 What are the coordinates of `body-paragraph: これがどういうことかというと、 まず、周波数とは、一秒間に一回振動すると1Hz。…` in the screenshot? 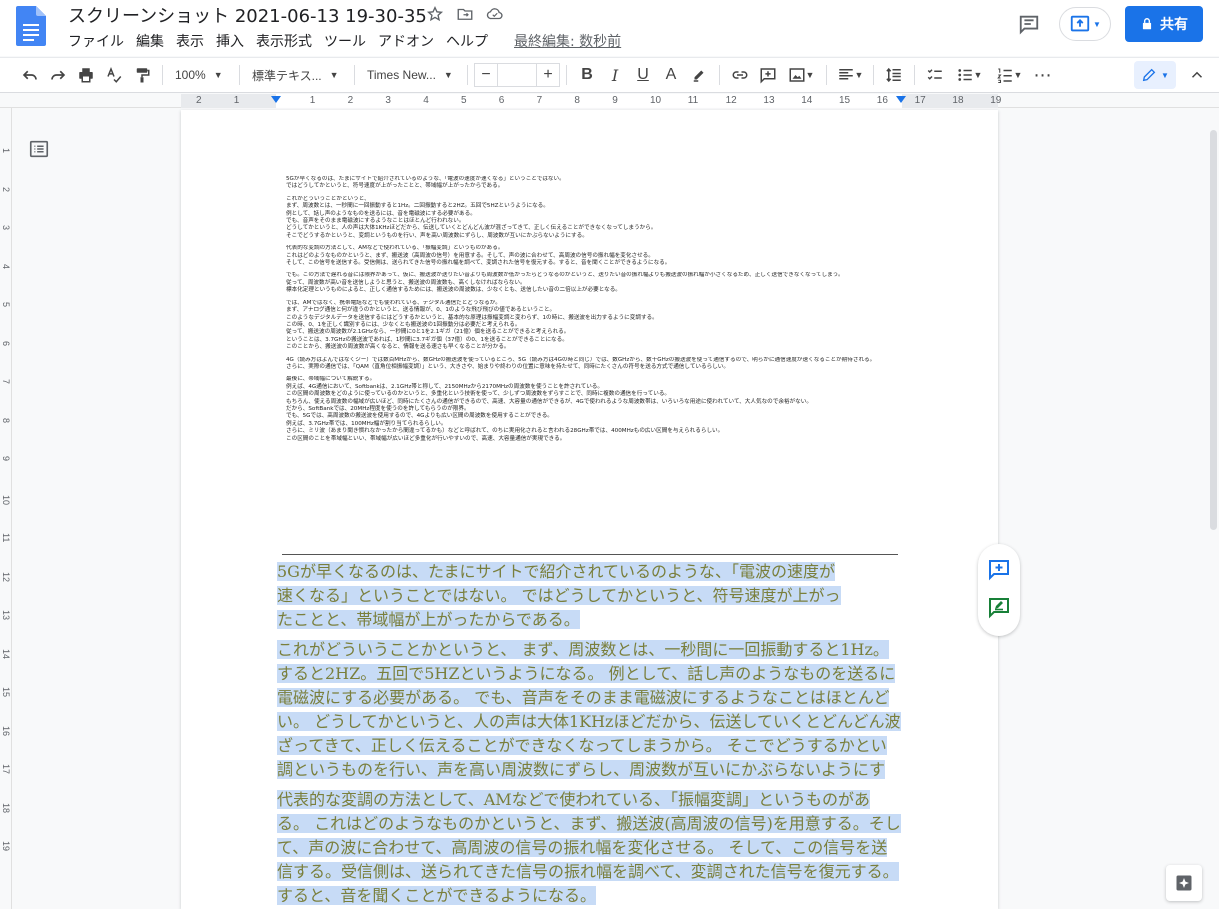 It's located at (589, 710).